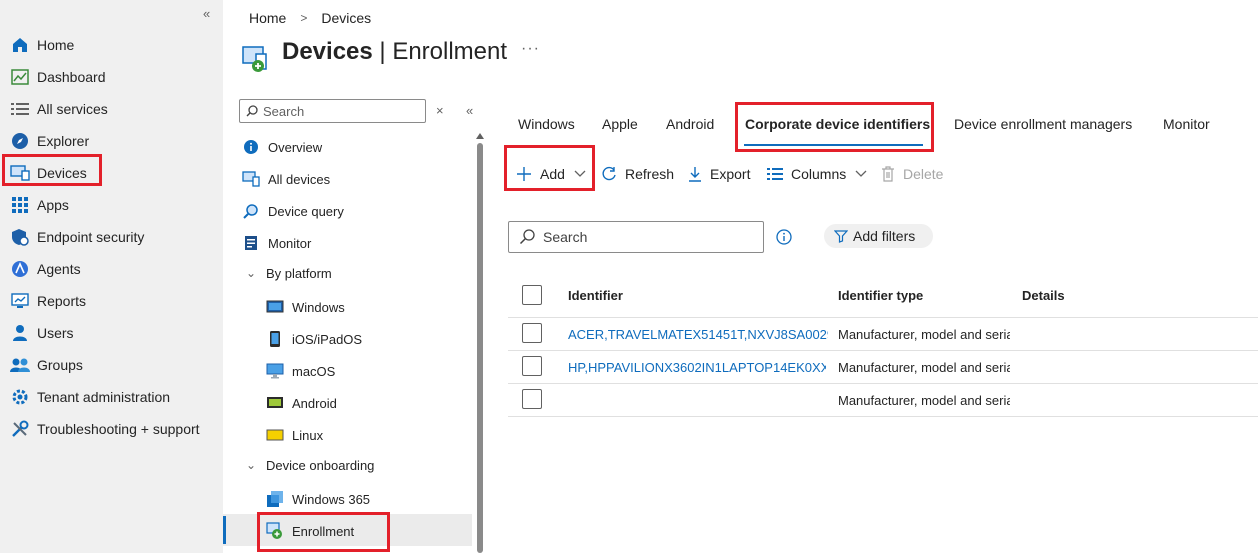  I want to click on nav-label: Agents, so click(59, 269).